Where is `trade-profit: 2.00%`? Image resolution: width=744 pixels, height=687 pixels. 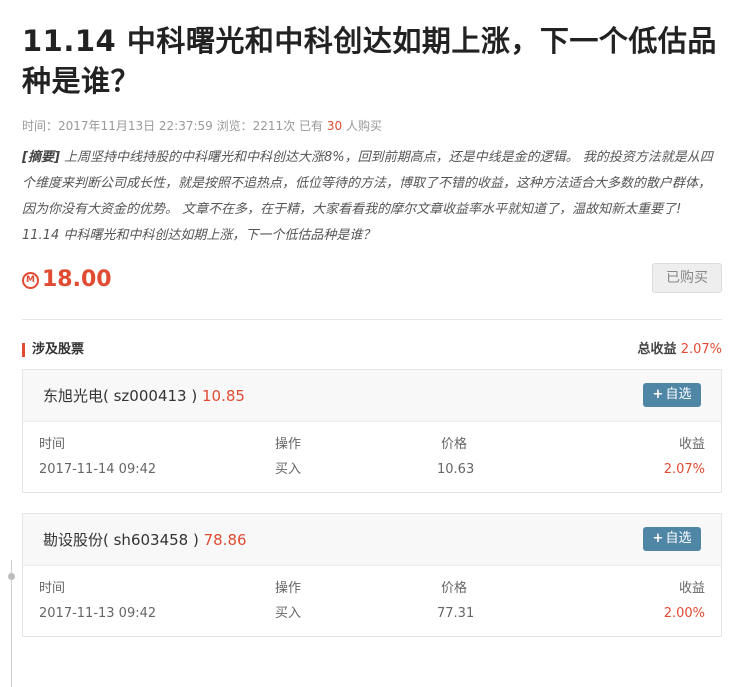 trade-profit: 2.00% is located at coordinates (684, 613).